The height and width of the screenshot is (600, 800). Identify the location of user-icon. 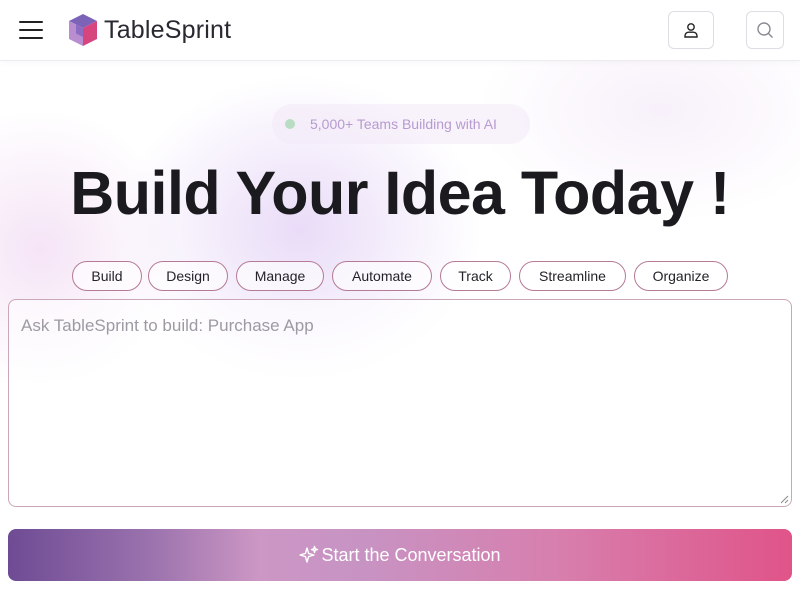
(691, 30).